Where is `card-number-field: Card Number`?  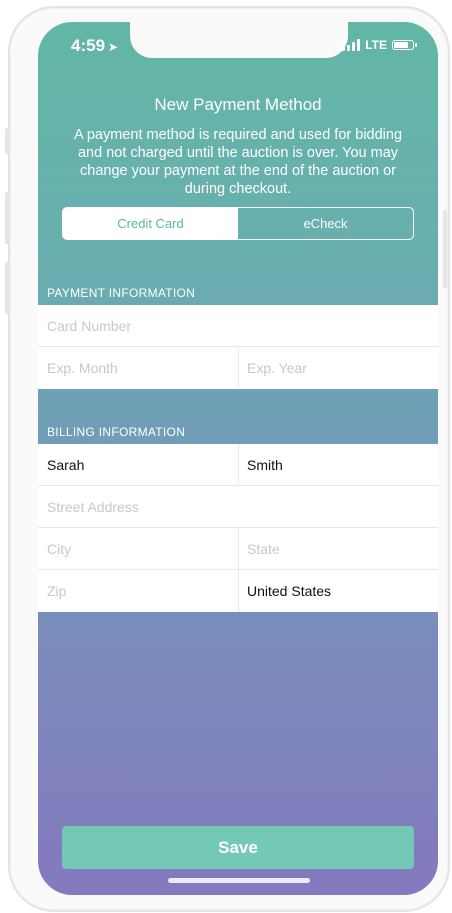 card-number-field: Card Number is located at coordinates (238, 325).